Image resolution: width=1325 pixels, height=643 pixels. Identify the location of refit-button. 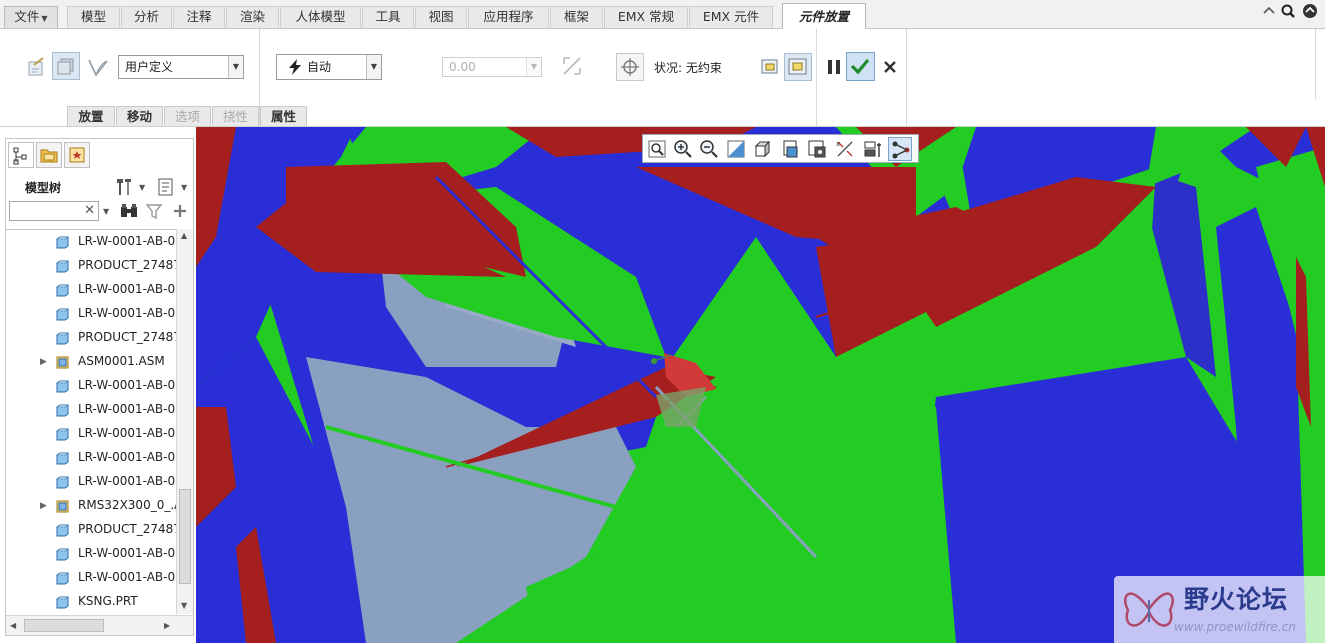
(657, 149).